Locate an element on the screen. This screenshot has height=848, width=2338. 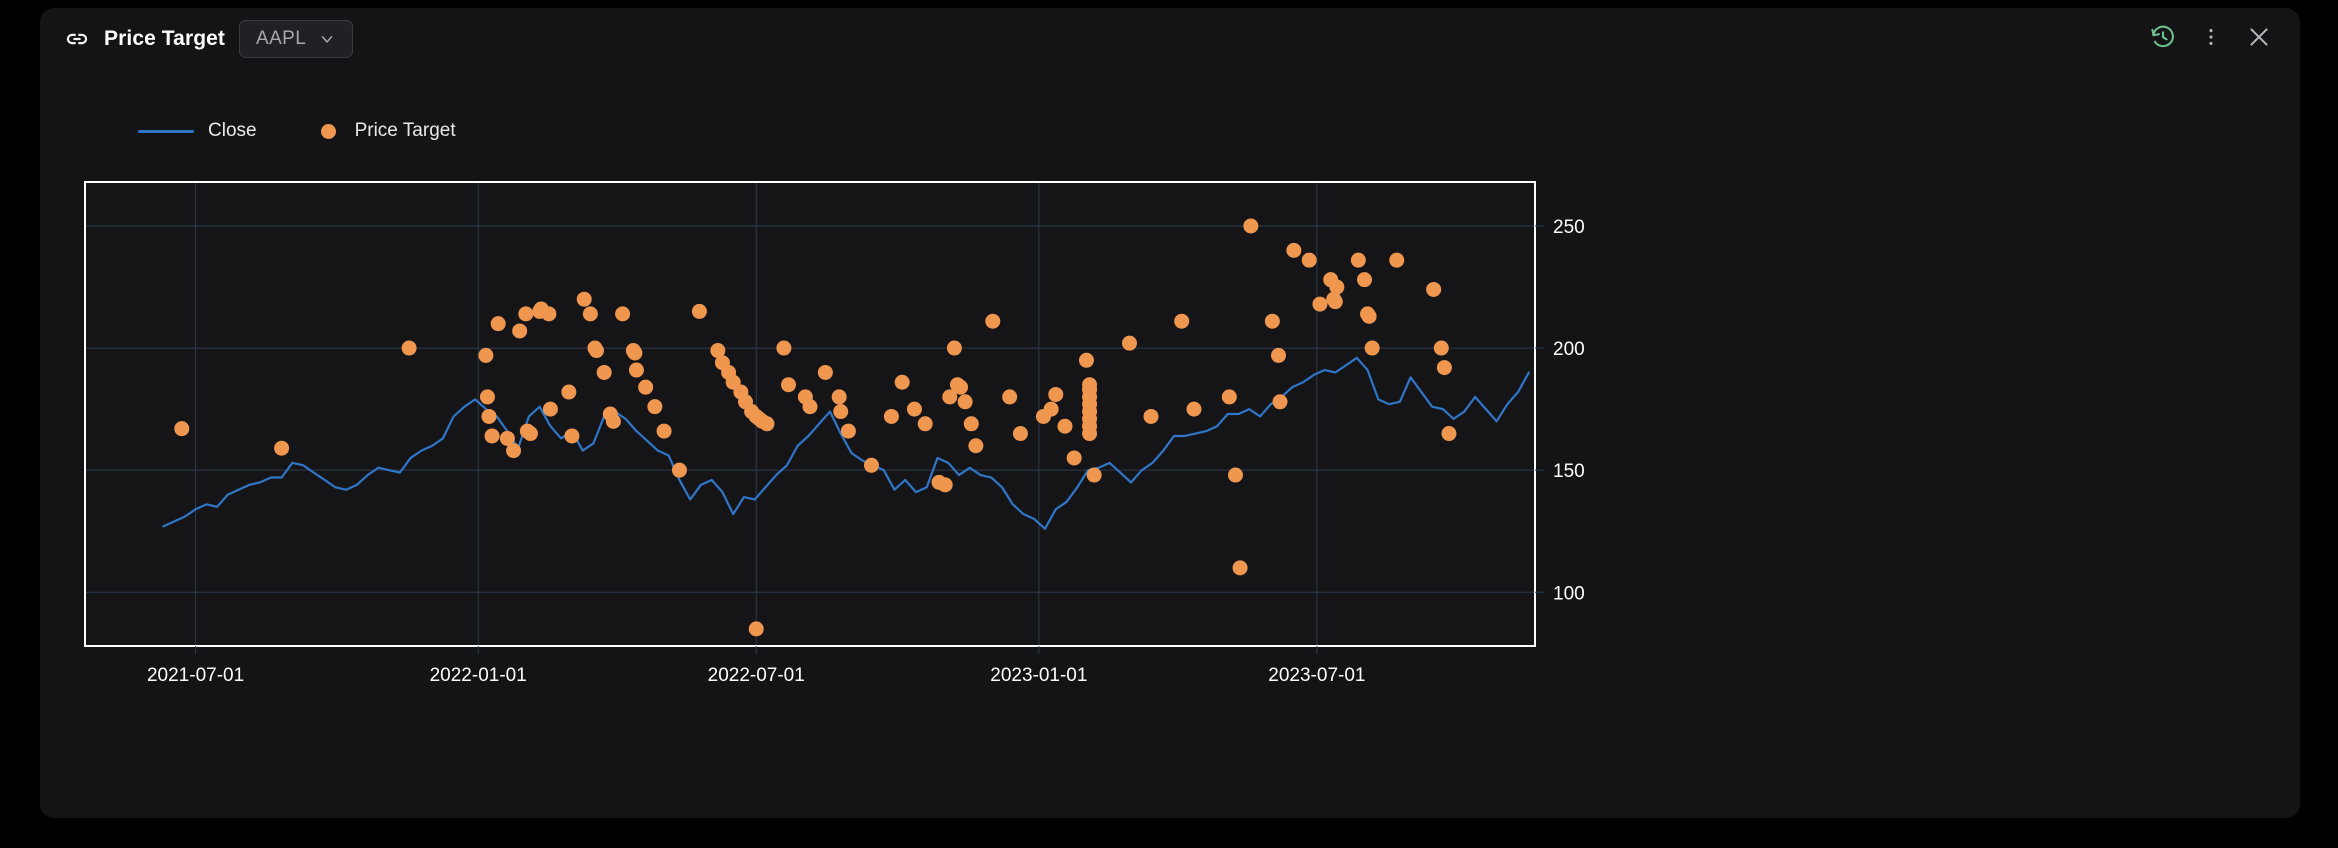
history-icon is located at coordinates (2163, 39).